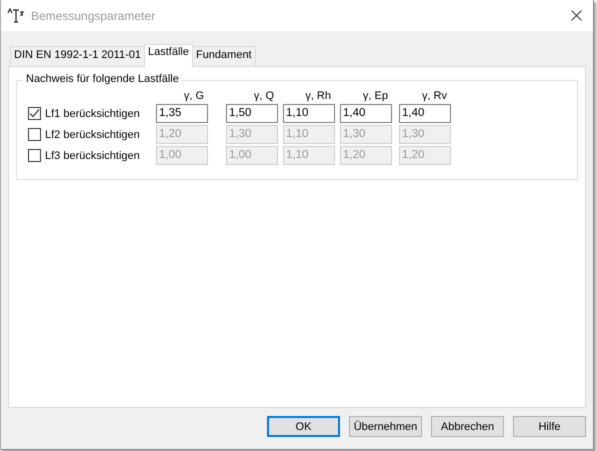 The image size is (597, 451). I want to click on button: Abbrechen, so click(467, 426).